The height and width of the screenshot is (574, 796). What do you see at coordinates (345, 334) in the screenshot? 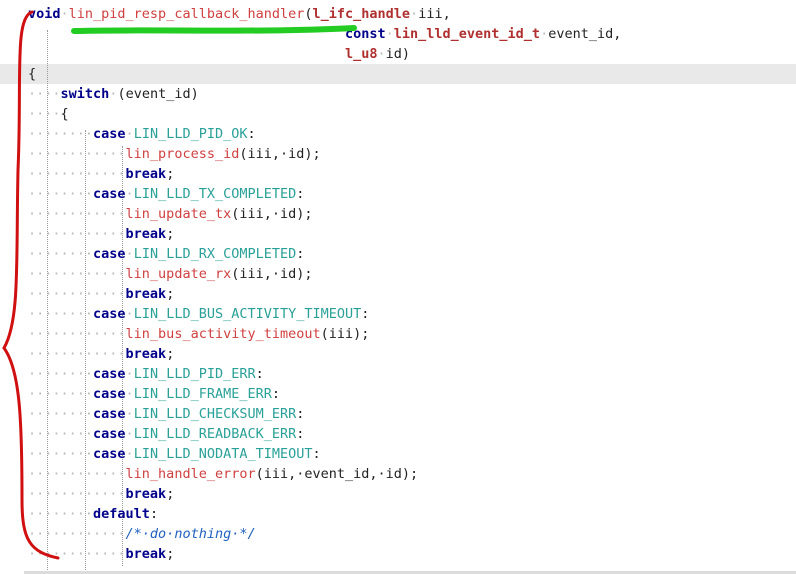
I see `code-token-plain: (iii);` at bounding box center [345, 334].